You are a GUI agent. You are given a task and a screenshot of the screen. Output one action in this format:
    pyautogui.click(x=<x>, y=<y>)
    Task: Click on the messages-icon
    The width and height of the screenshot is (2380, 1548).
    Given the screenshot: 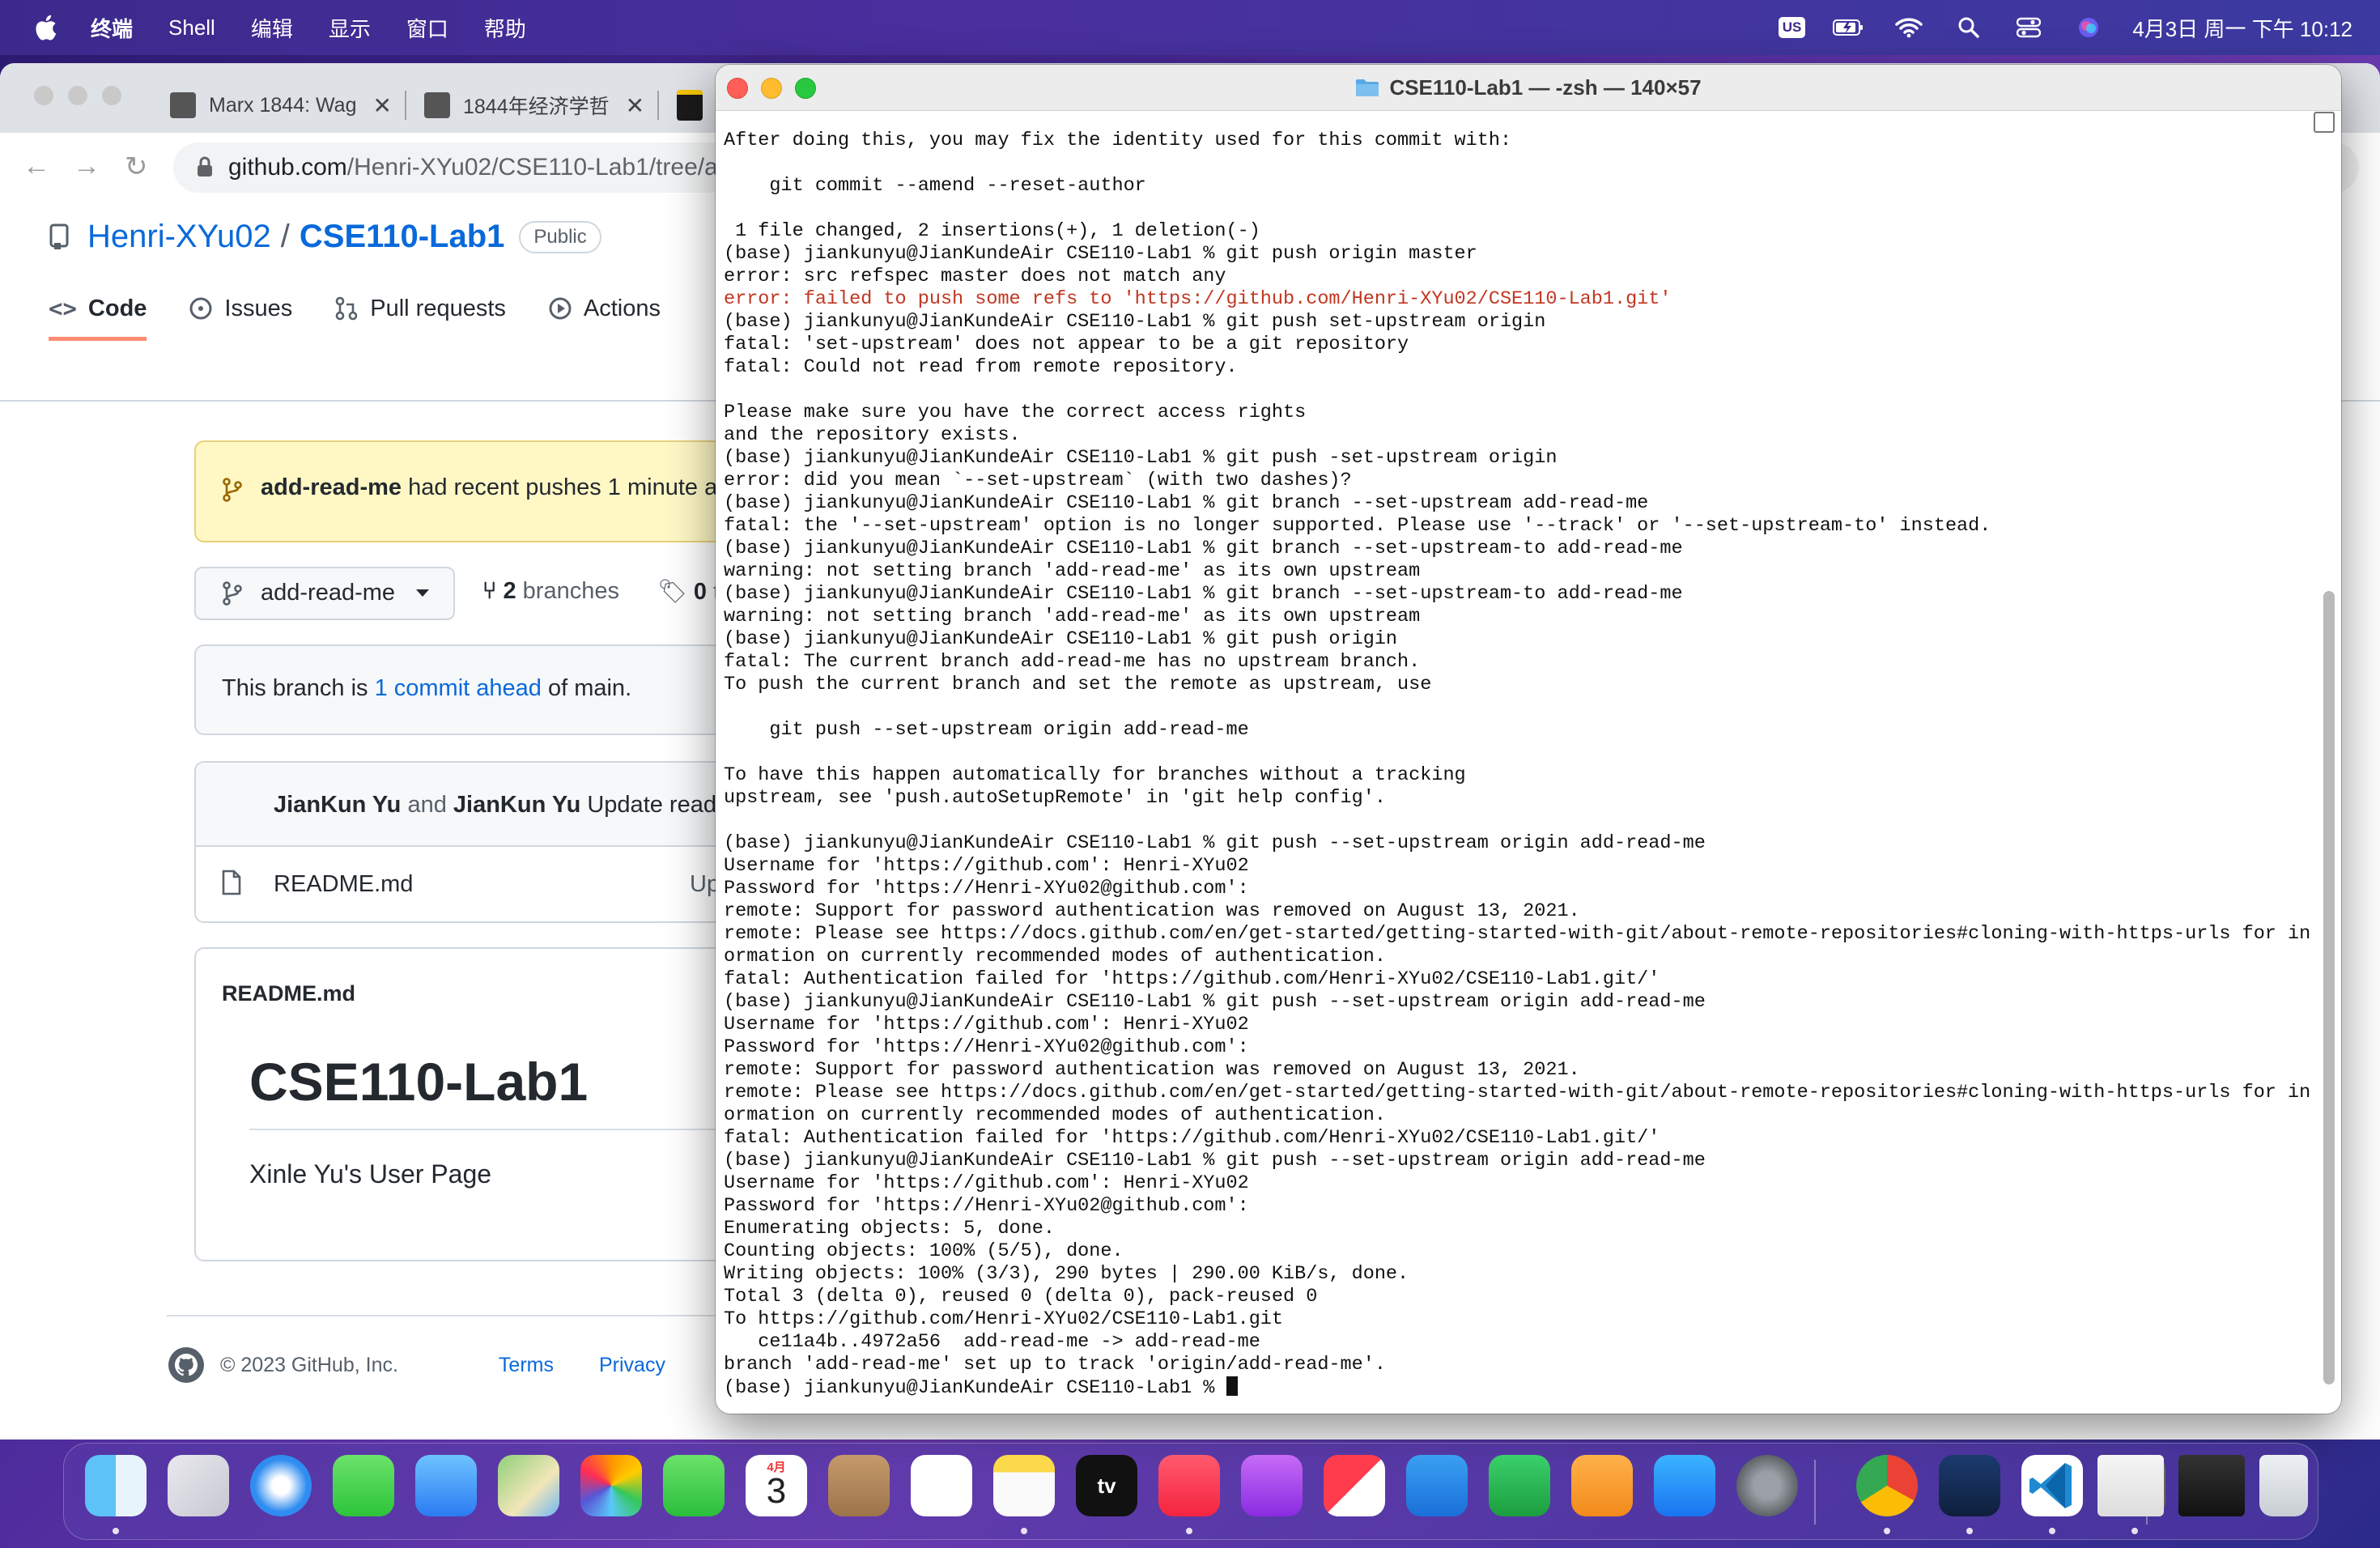 What is the action you would take?
    pyautogui.click(x=364, y=1485)
    